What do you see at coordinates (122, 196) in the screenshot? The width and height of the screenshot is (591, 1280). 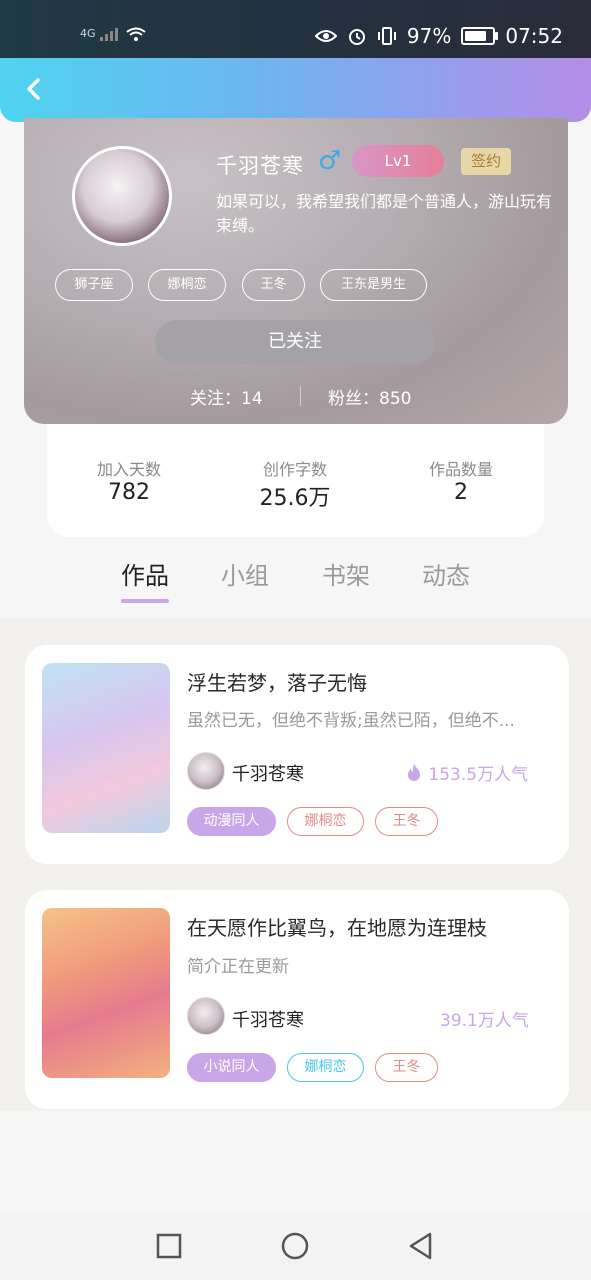 I see `avatar` at bounding box center [122, 196].